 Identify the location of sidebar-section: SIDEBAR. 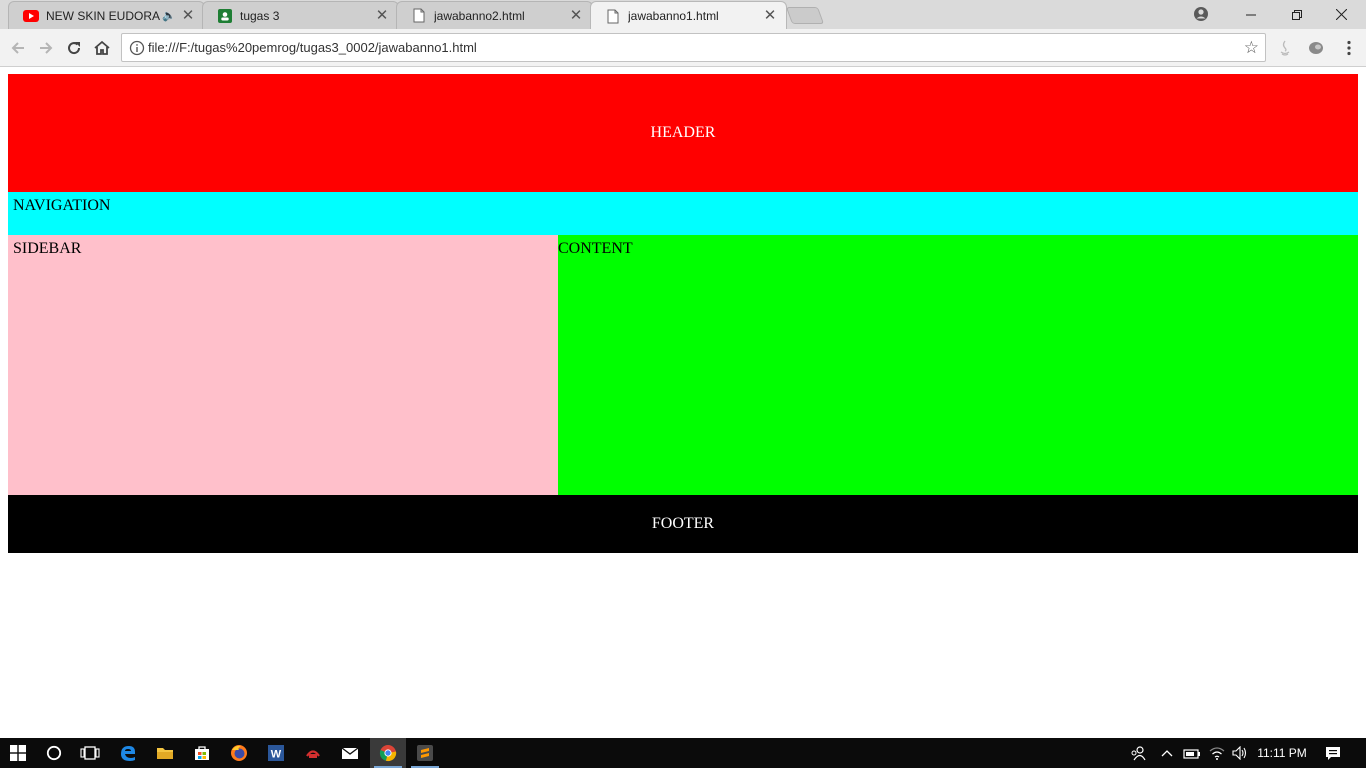
(283, 365).